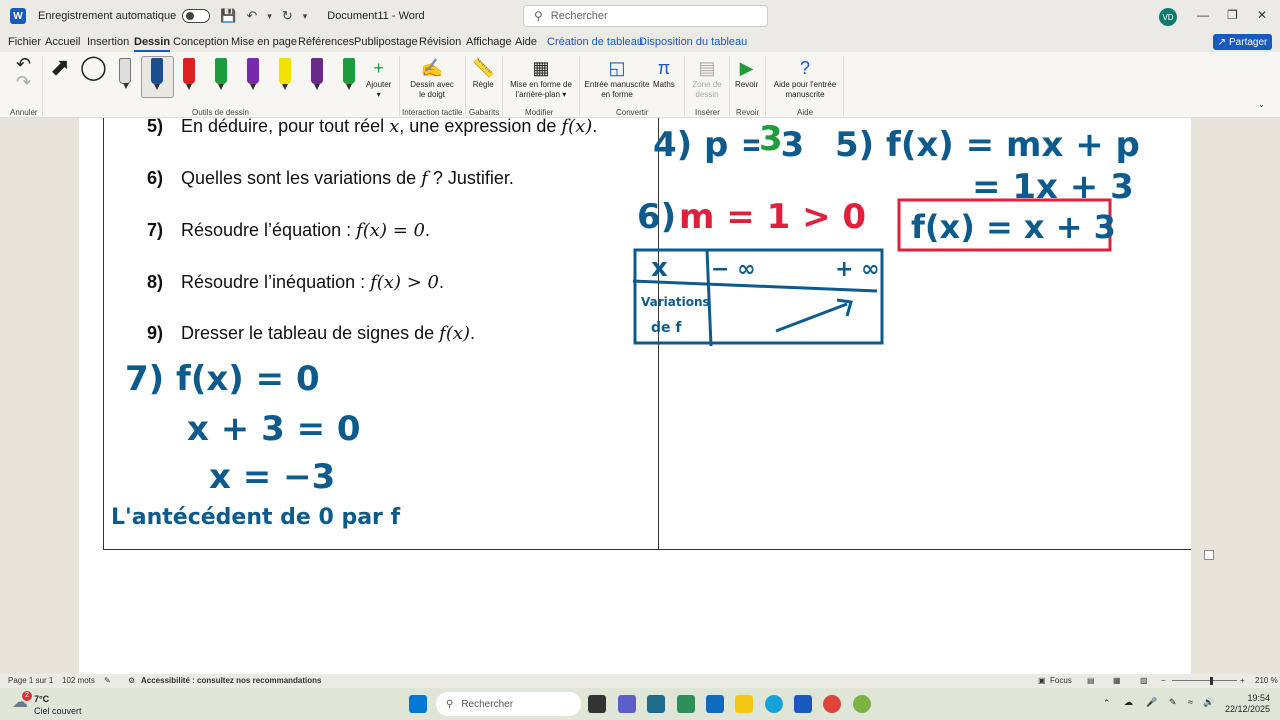 This screenshot has width=1280, height=720. Describe the element at coordinates (811, 317) in the screenshot. I see `ink-increasing-arrow` at that location.